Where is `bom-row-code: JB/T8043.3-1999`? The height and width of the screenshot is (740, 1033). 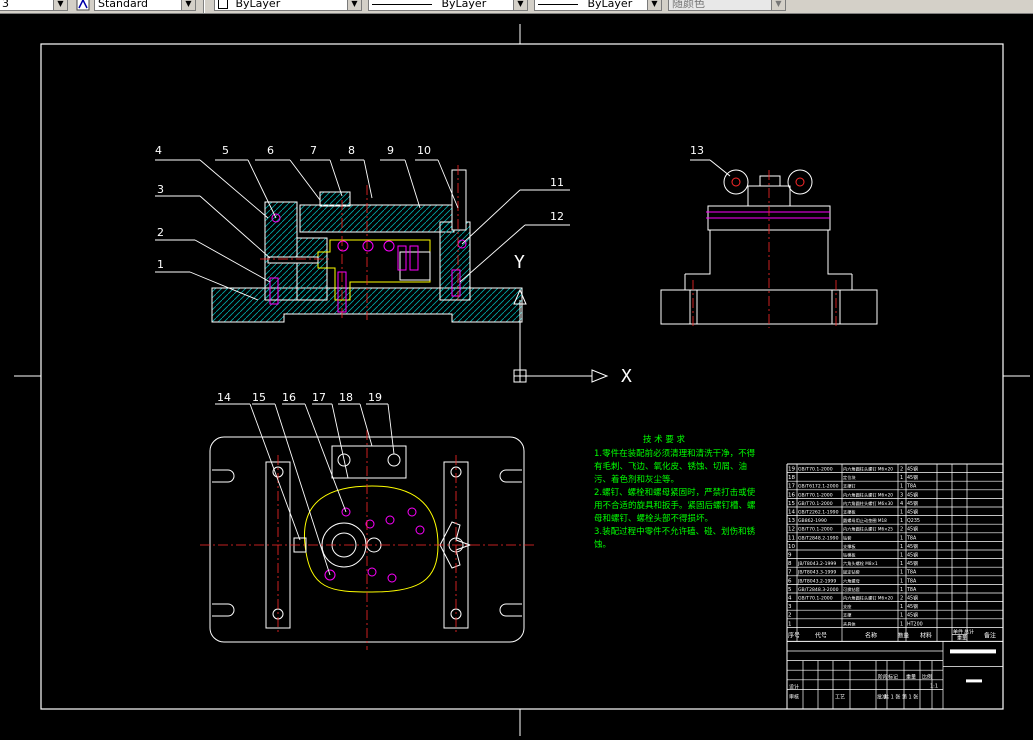 bom-row-code: JB/T8043.3-1999 is located at coordinates (816, 573).